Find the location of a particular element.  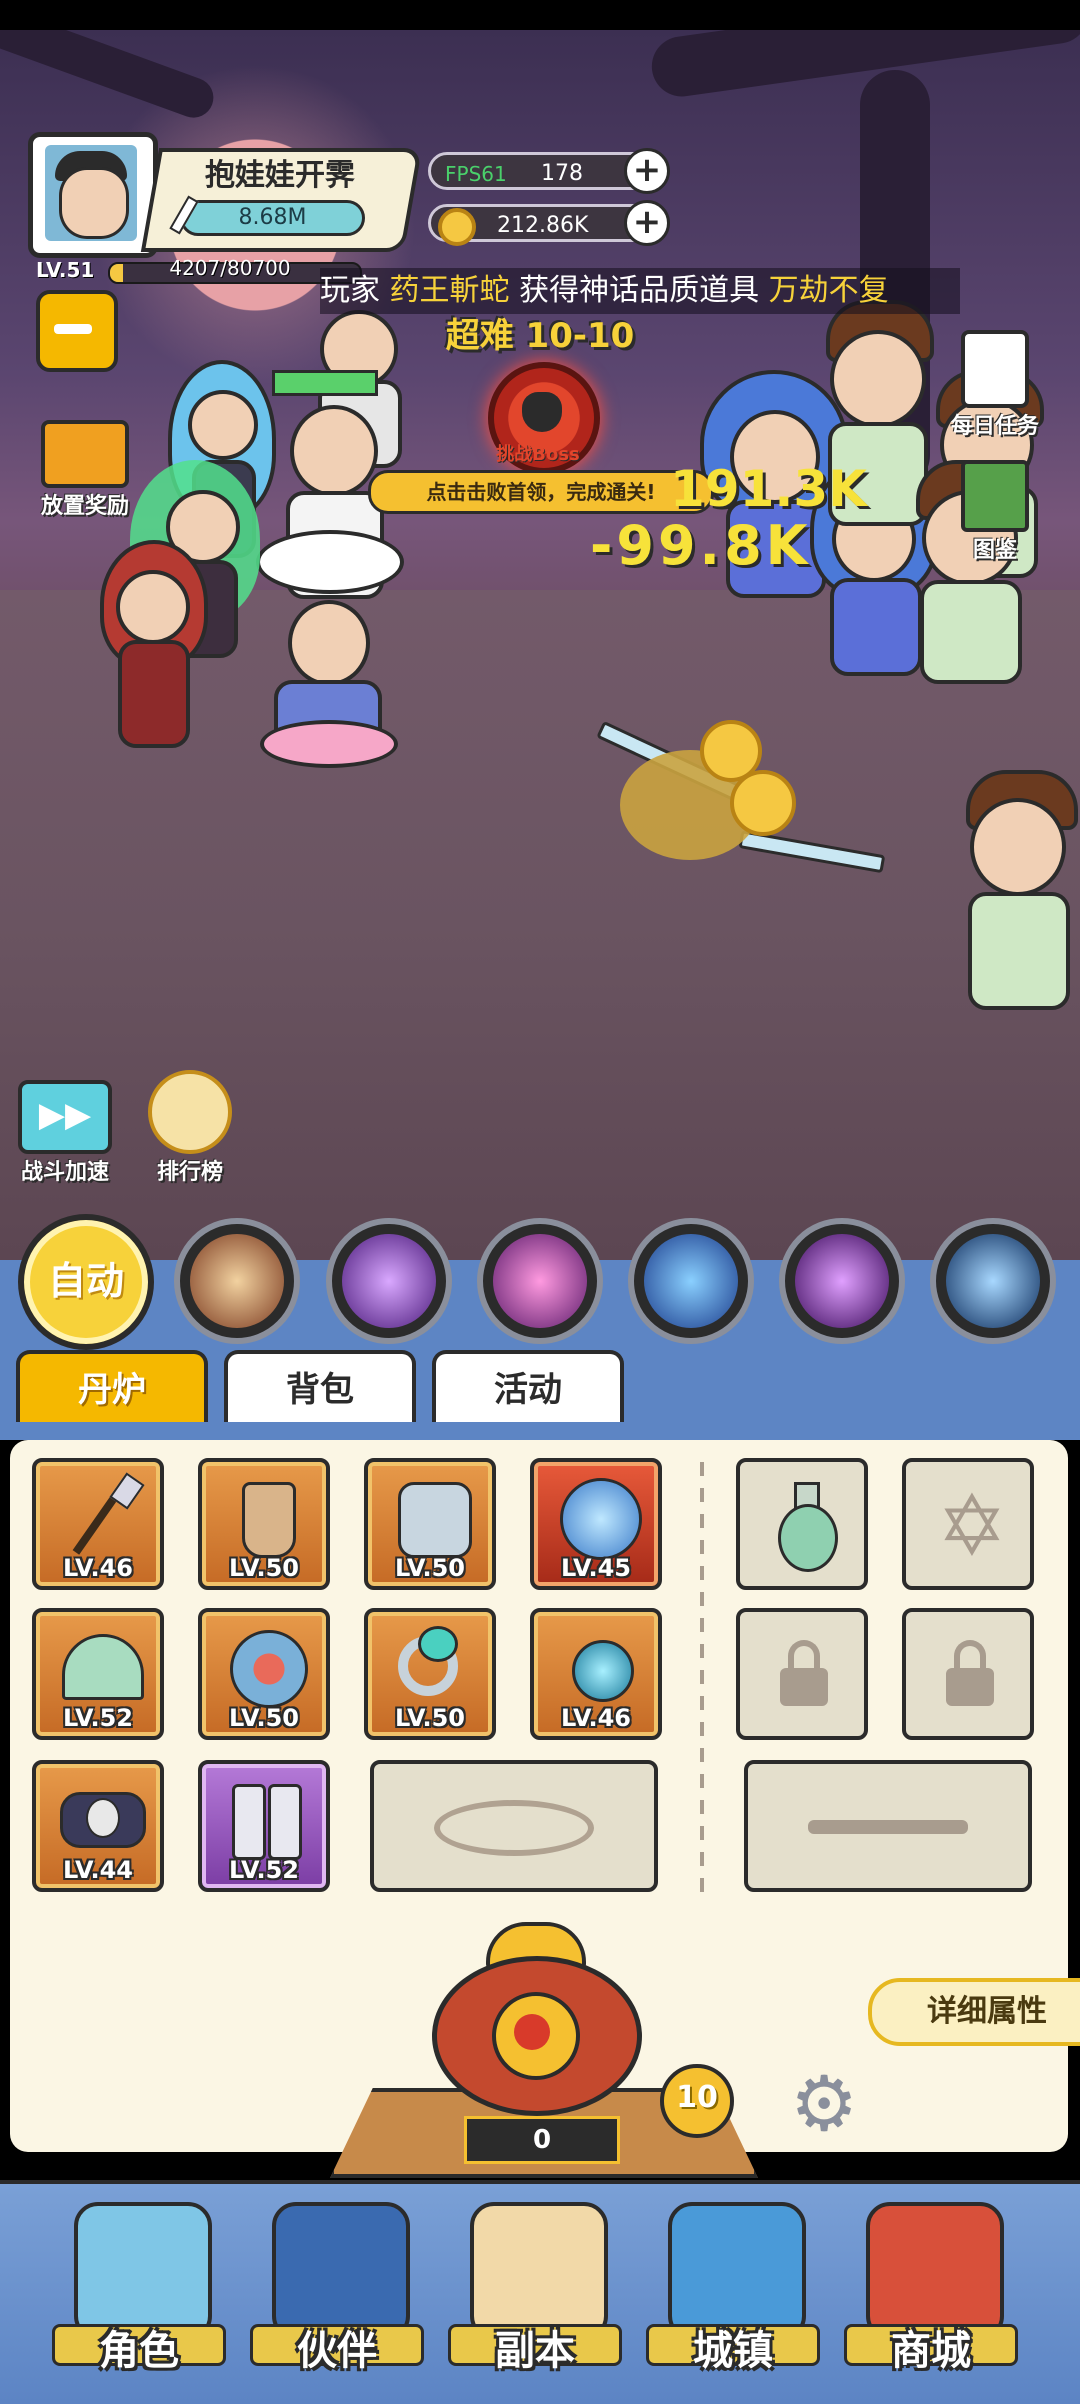

daily-tasks-button: 每日任务 is located at coordinates (995, 385).